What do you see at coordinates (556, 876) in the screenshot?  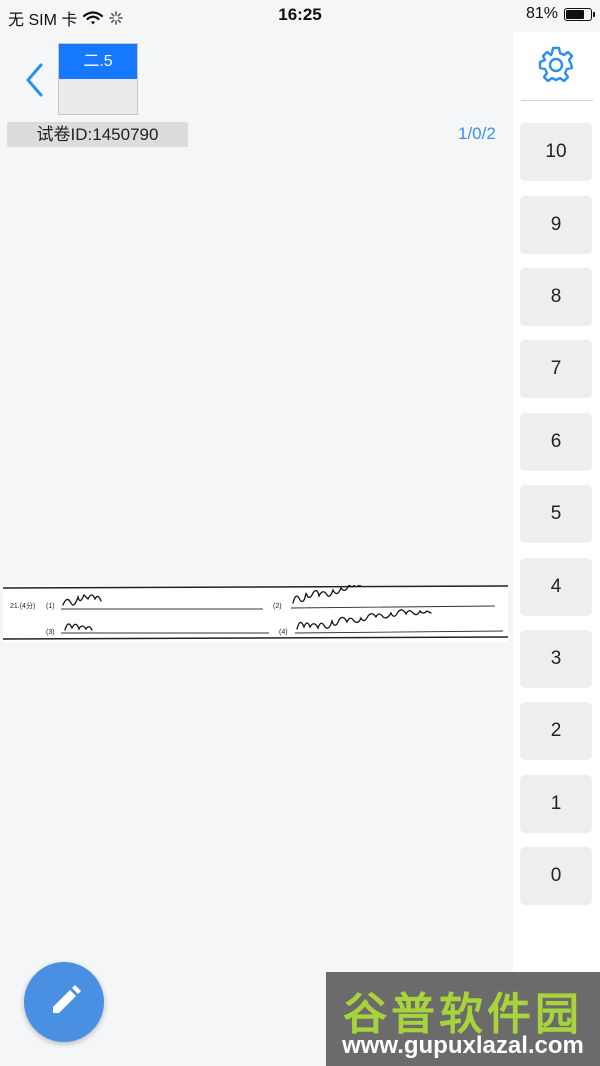 I see `score-button-0: 0` at bounding box center [556, 876].